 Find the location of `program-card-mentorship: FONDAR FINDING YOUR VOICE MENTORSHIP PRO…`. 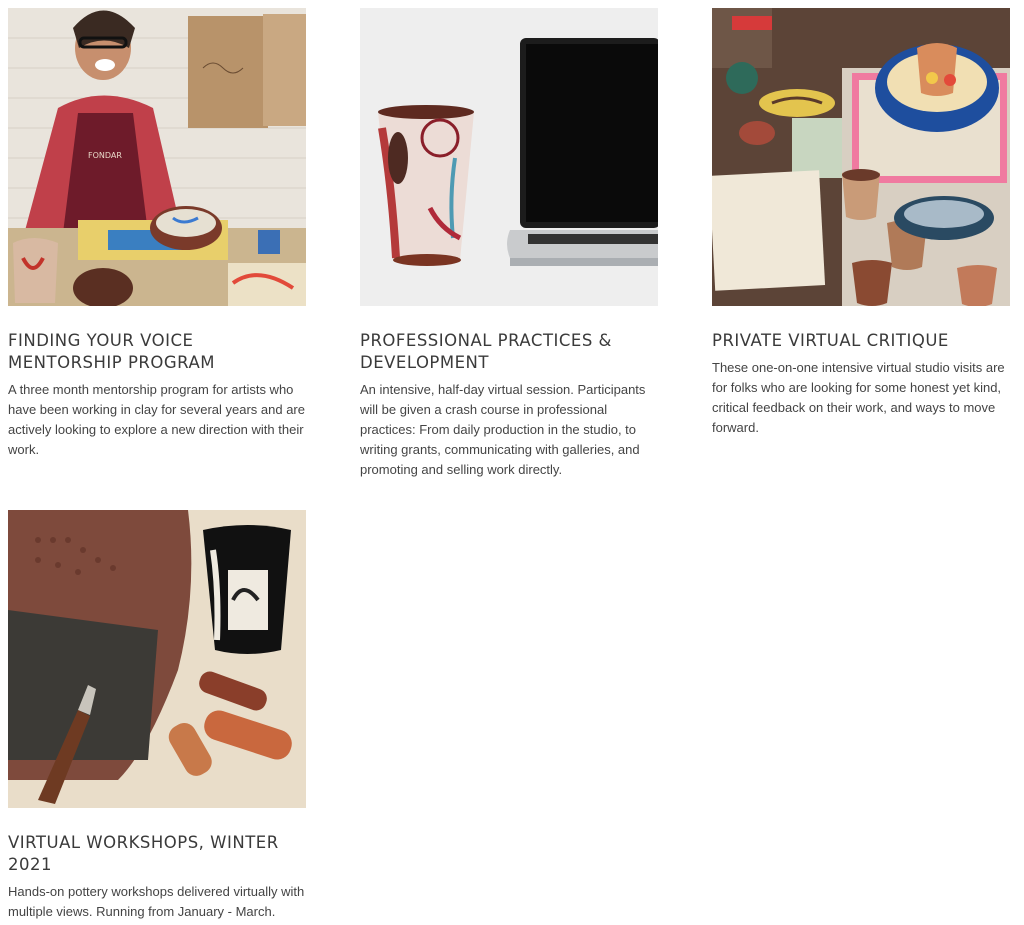

program-card-mentorship: FONDAR FINDING YOUR VOICE MENTORSHIP PRO… is located at coordinates (158, 234).